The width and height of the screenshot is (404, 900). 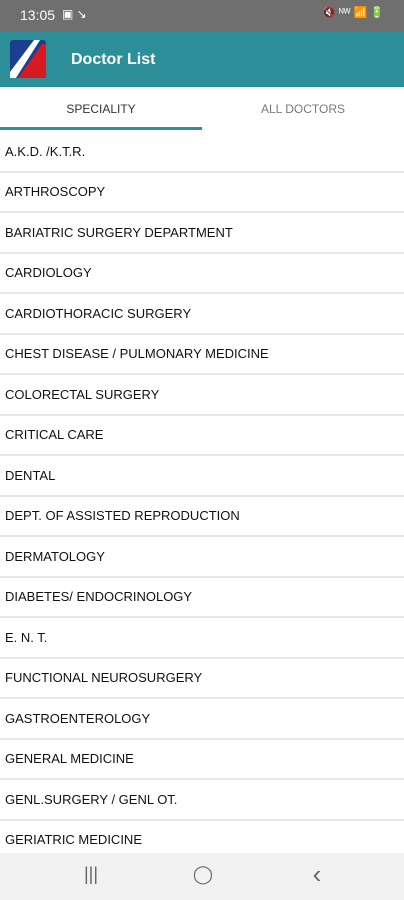 I want to click on system-nav-bar: ||| ◯ ‹, so click(x=202, y=876).